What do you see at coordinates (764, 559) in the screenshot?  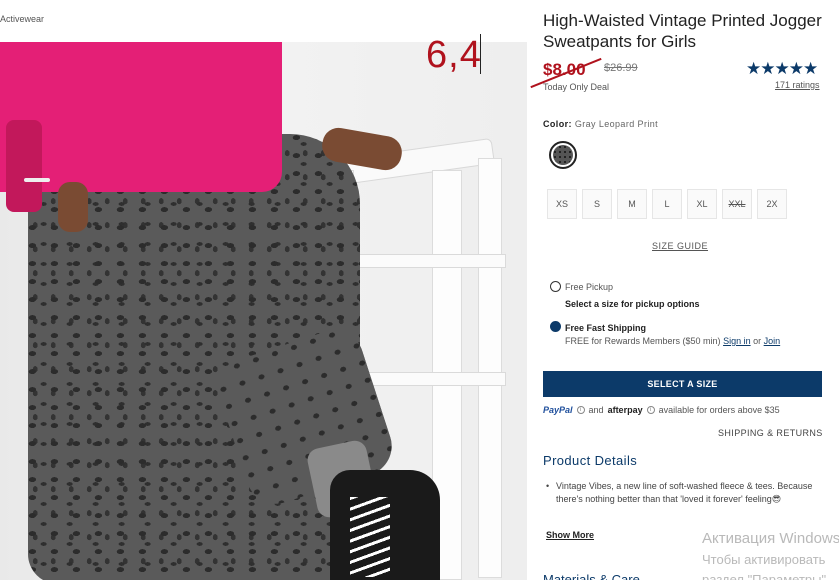 I see `watermark-line-2: Чтобы активировать` at bounding box center [764, 559].